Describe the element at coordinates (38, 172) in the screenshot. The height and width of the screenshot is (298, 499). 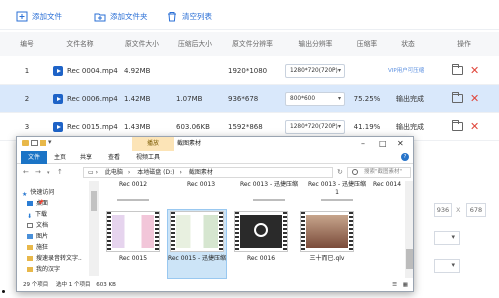
I see `forward-arrow-icon: →` at that location.